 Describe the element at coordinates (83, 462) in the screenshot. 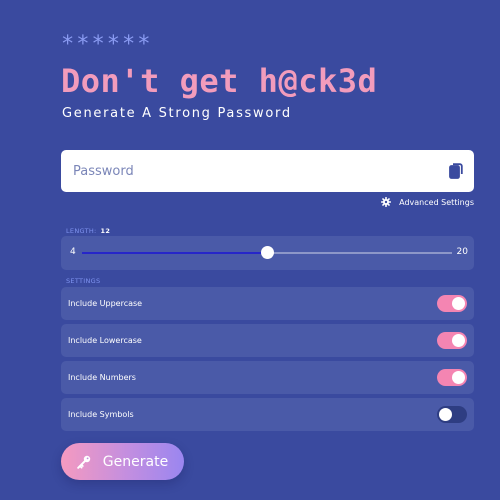

I see `key-icon` at that location.